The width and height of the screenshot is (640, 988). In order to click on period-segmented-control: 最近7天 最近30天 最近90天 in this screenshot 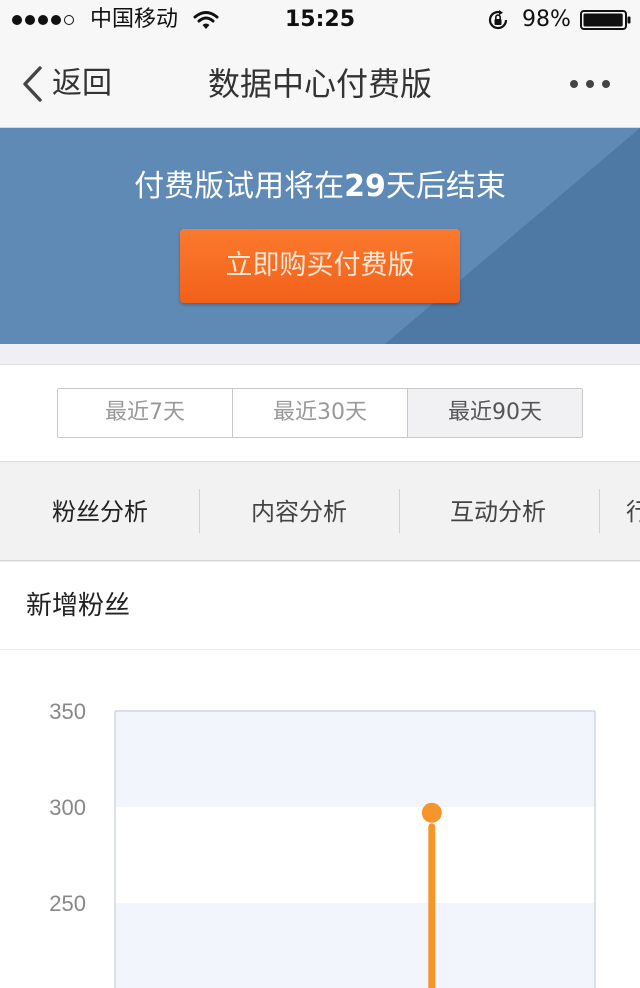, I will do `click(320, 413)`.